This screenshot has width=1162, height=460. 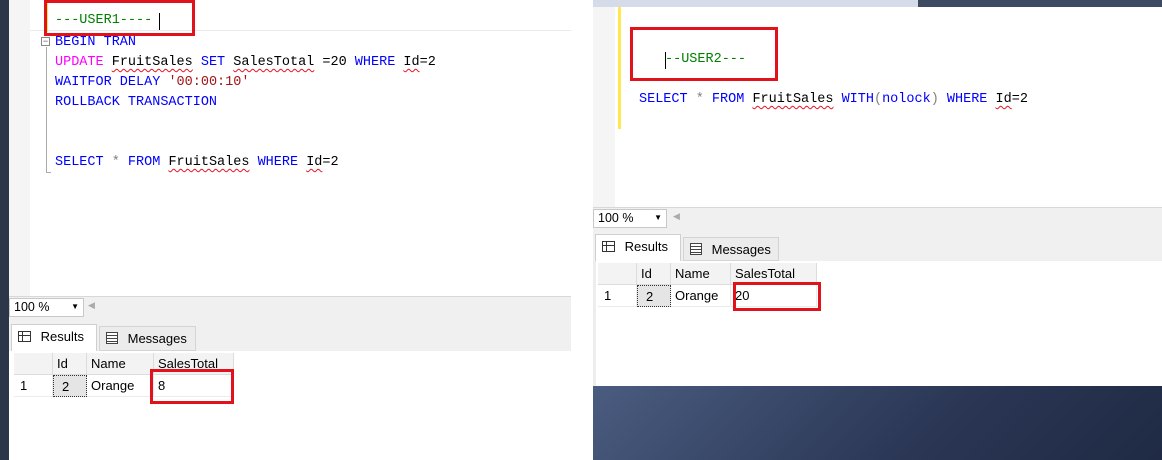 What do you see at coordinates (1040, 3) in the screenshot?
I see `right-top-strip-dark` at bounding box center [1040, 3].